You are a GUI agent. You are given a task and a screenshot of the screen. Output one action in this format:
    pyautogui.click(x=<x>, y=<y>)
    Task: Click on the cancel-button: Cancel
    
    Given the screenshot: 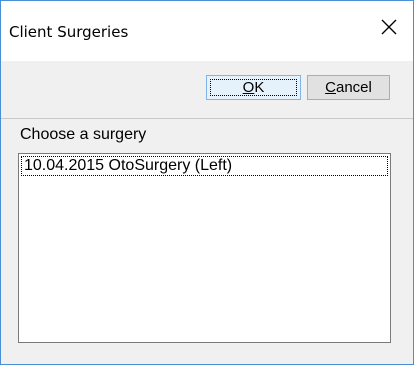 What is the action you would take?
    pyautogui.click(x=348, y=87)
    